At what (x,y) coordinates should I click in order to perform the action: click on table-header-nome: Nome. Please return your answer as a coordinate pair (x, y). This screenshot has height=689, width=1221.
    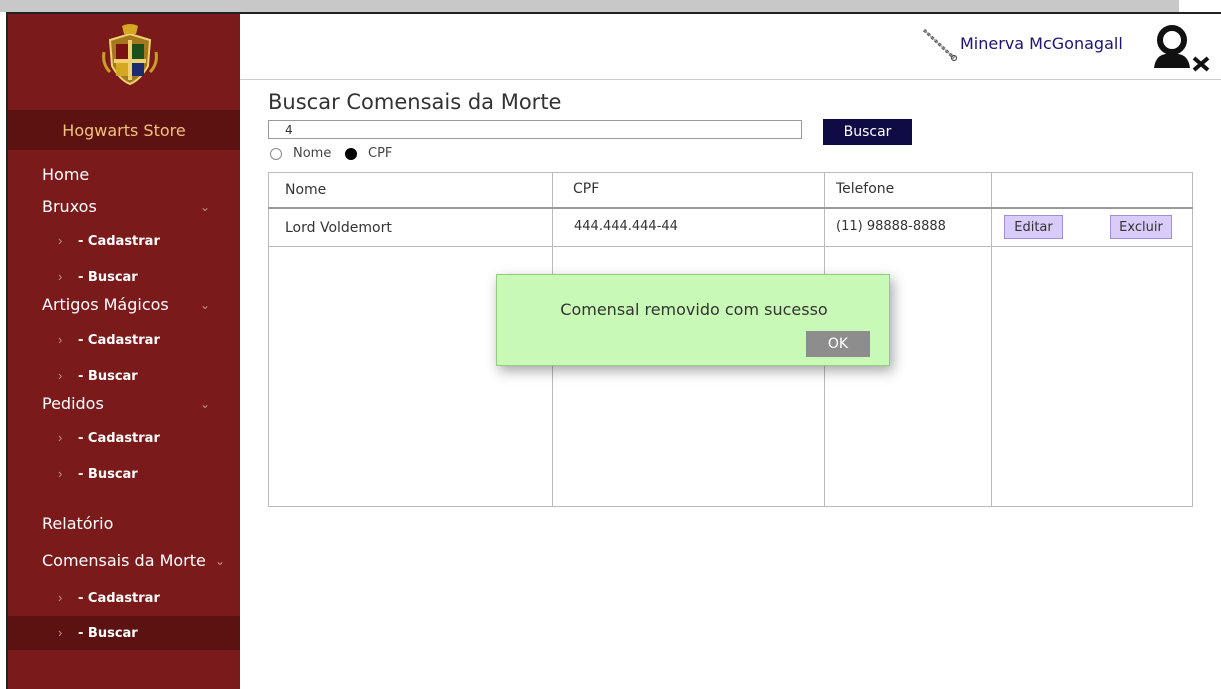
    Looking at the image, I should click on (306, 190).